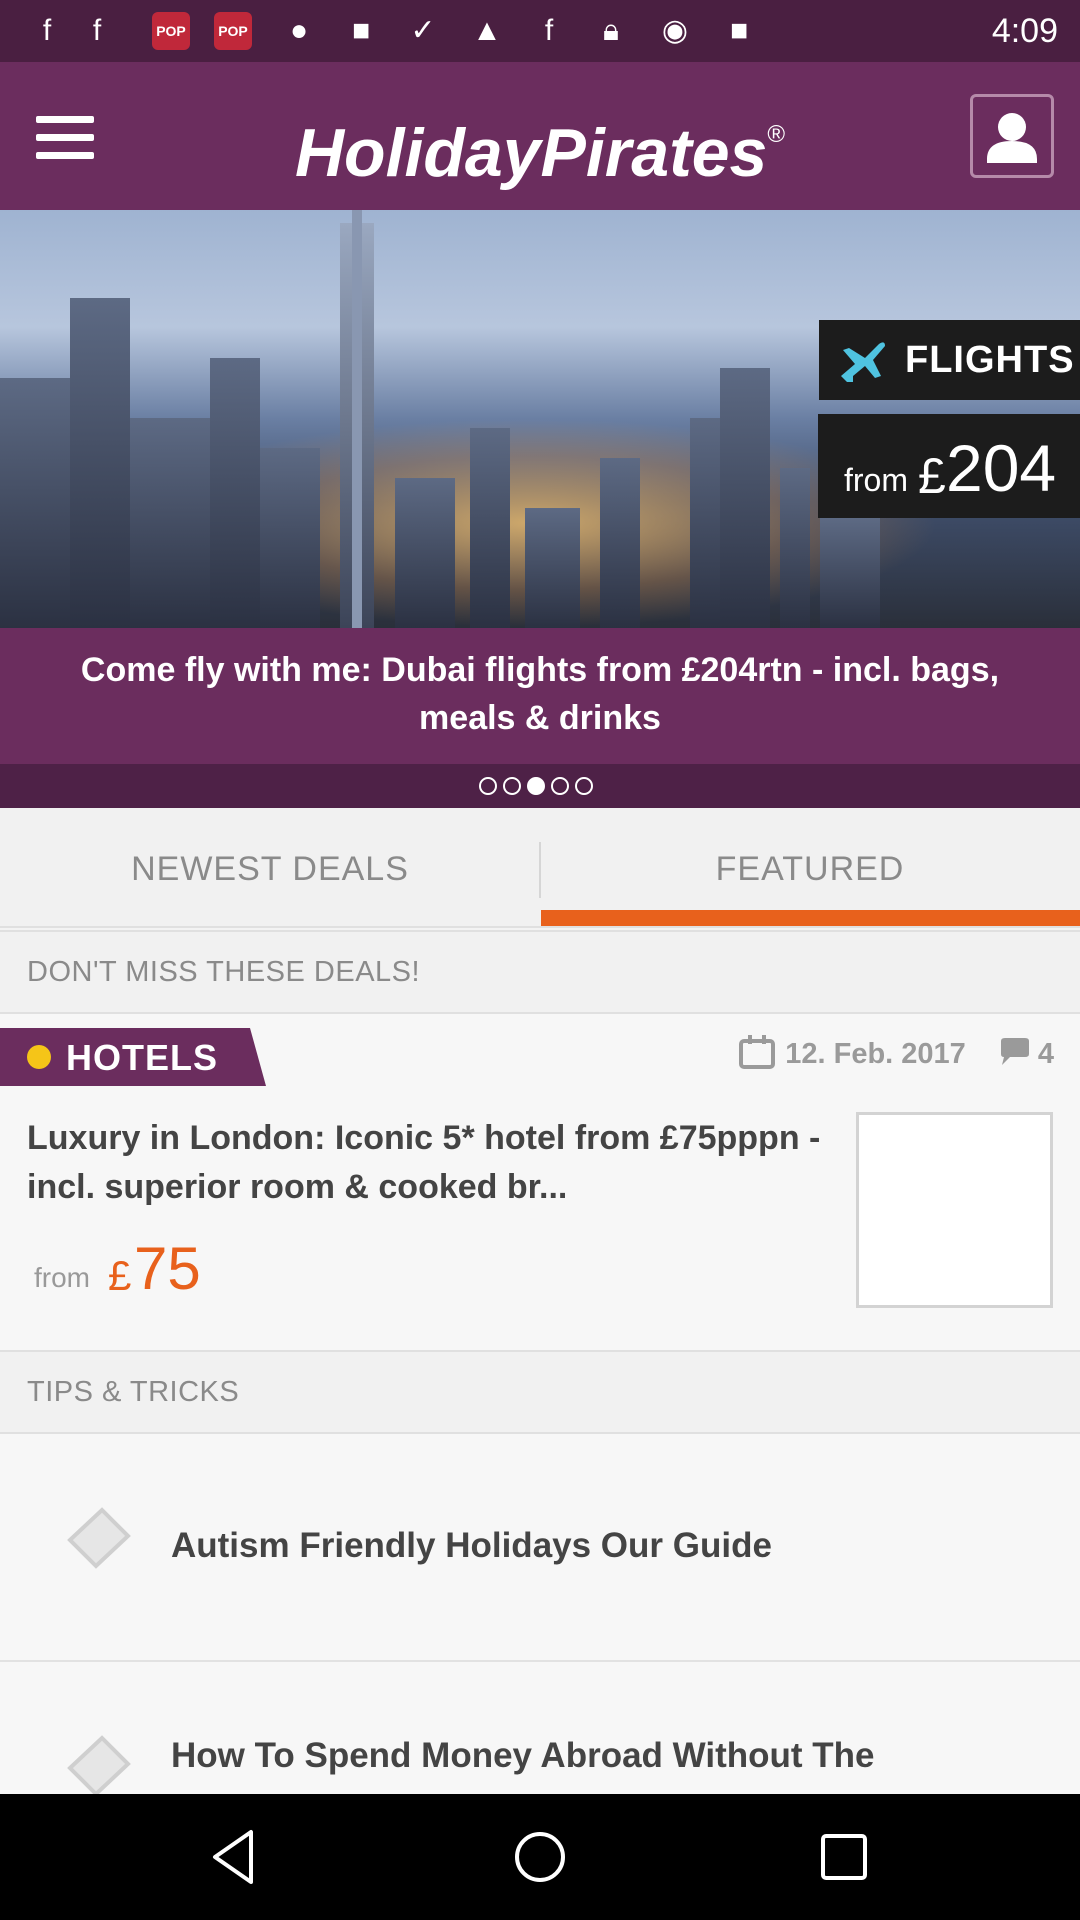 This screenshot has width=1080, height=1920. Describe the element at coordinates (142, 1057) in the screenshot. I see `category-label: HOTELS` at that location.